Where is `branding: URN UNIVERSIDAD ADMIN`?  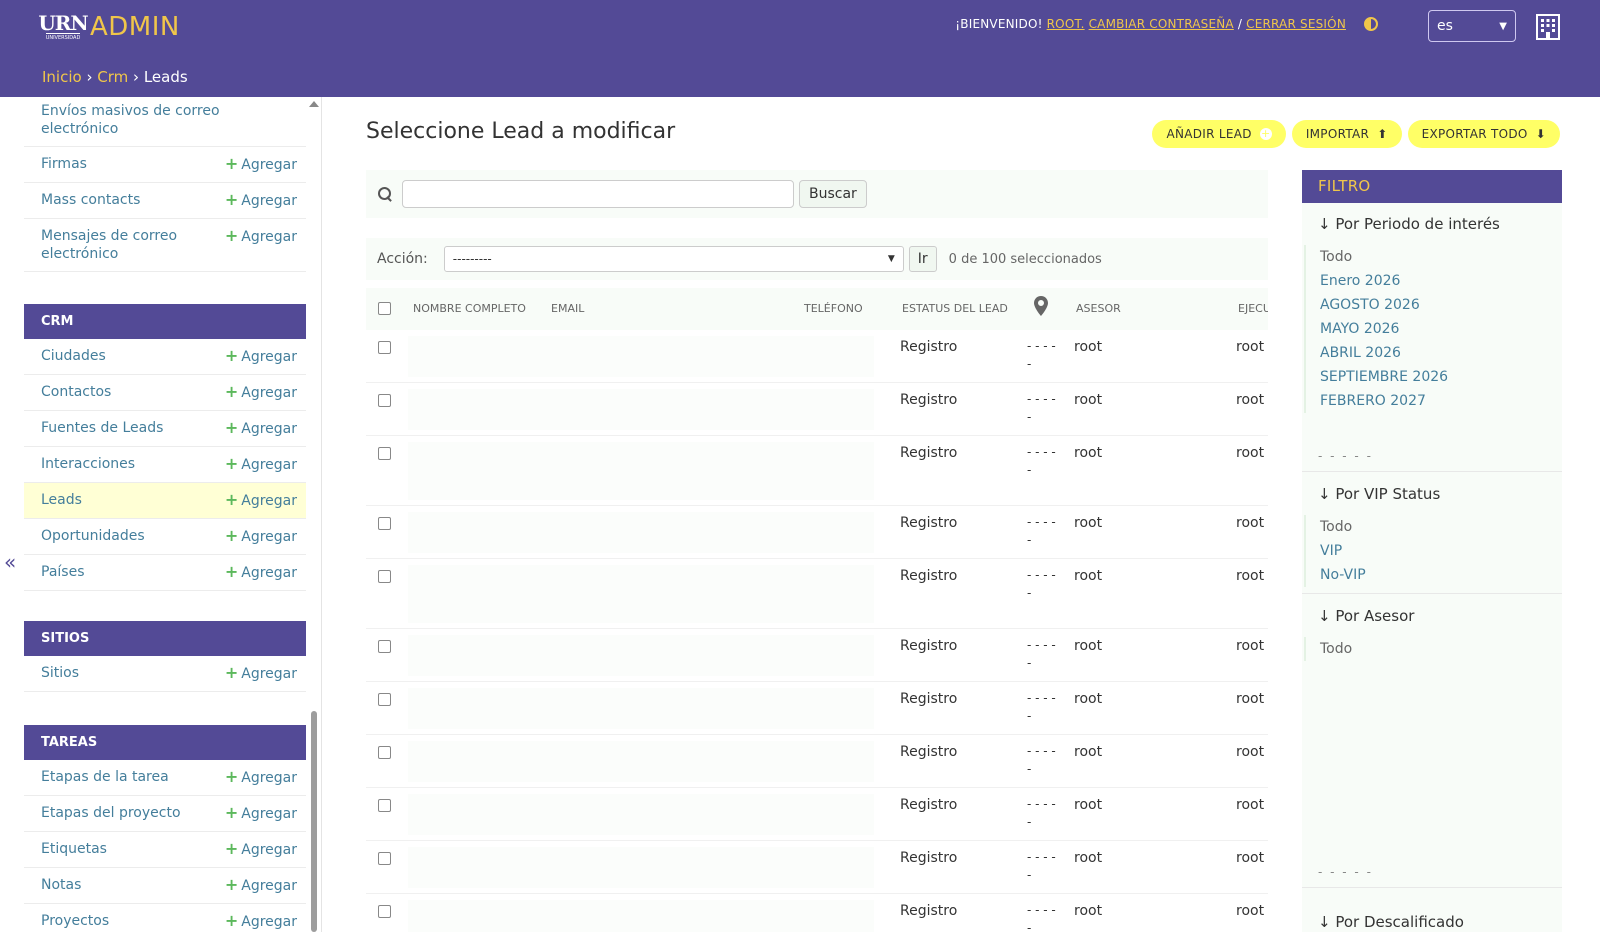 branding: URN UNIVERSIDAD ADMIN is located at coordinates (109, 27).